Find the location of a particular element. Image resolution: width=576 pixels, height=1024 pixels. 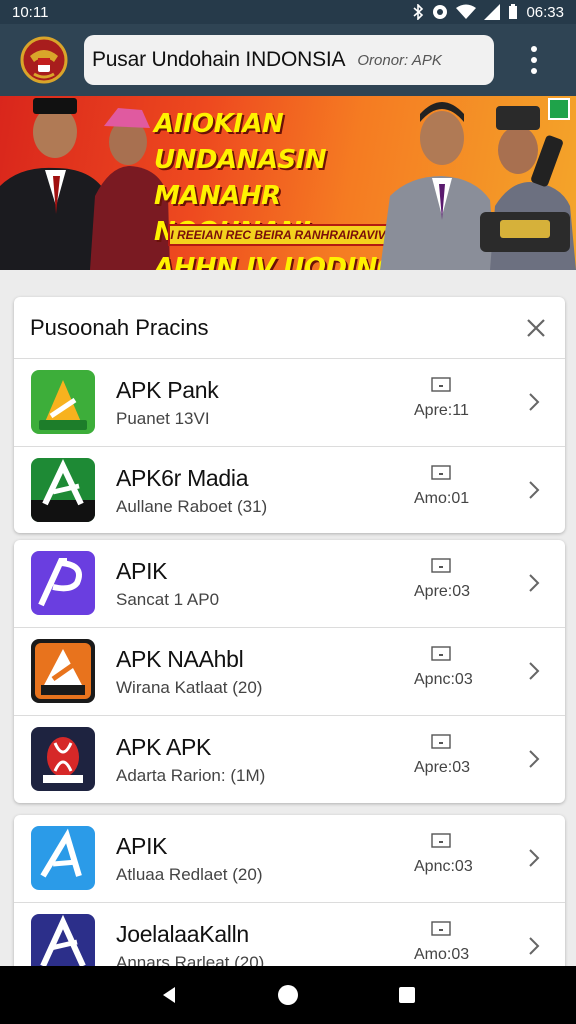

app-meta: Apre:11 is located at coordinates (441, 410).